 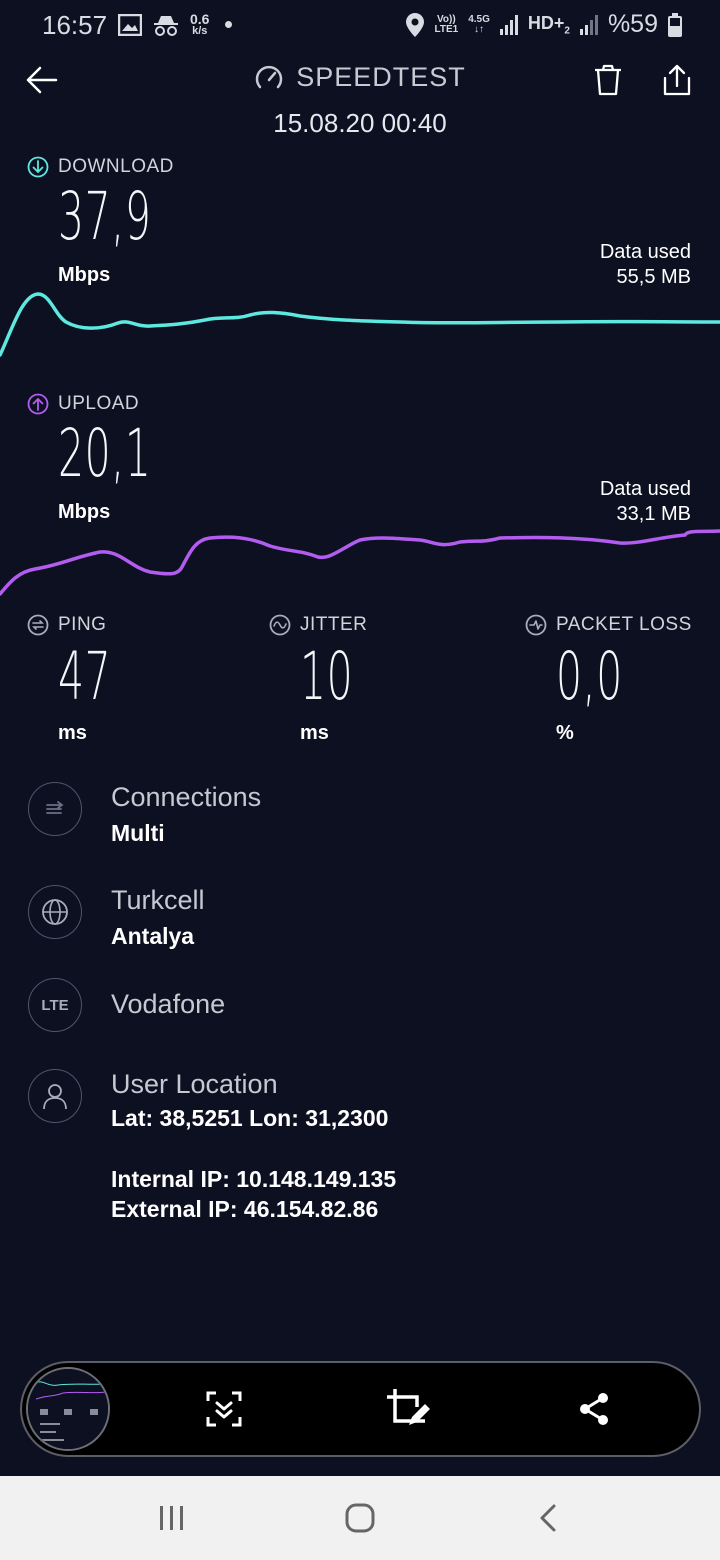 What do you see at coordinates (588, 24) in the screenshot?
I see `signal-2-icon` at bounding box center [588, 24].